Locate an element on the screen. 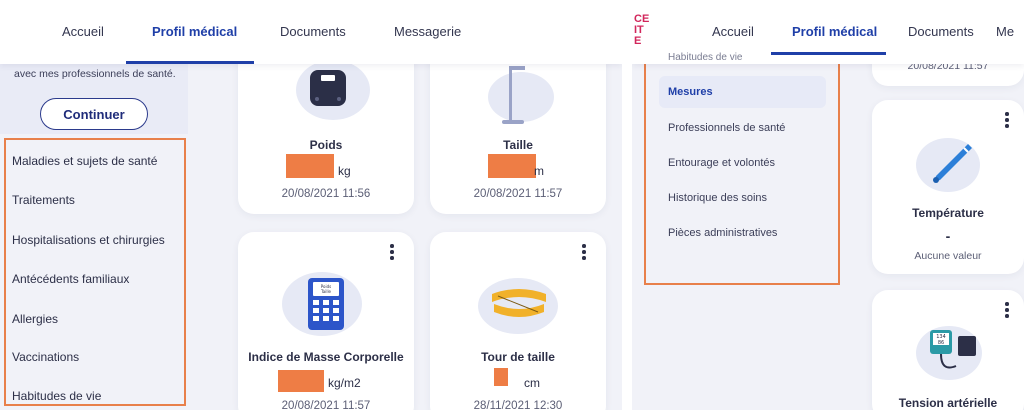 This screenshot has width=1024, height=410. app-logo: CE ITE is located at coordinates (642, 30).